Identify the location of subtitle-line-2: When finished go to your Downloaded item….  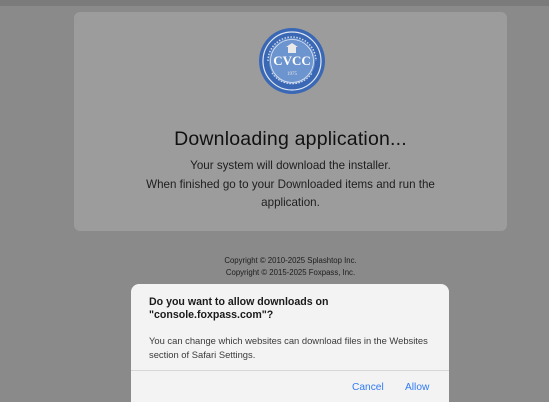
(290, 193).